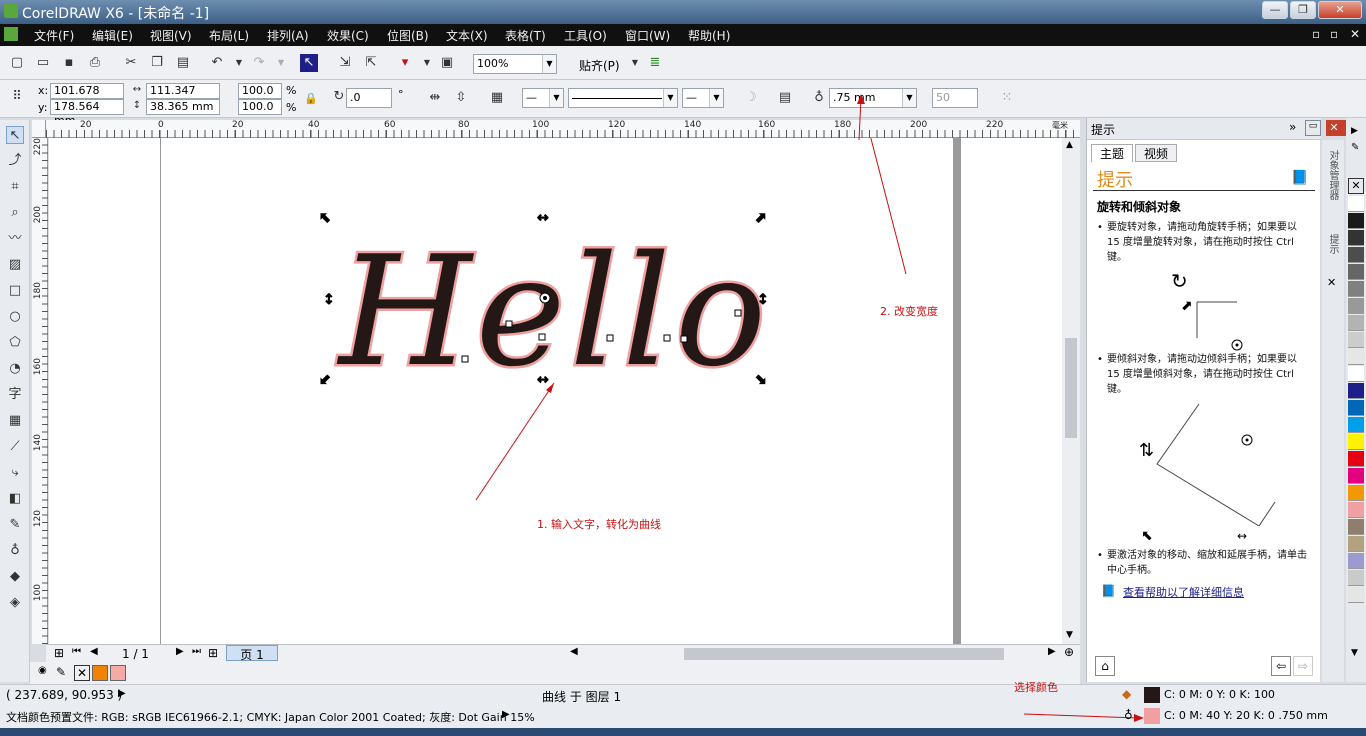 The height and width of the screenshot is (736, 1366). I want to click on polygon-tool-icon: ⬠, so click(15, 343).